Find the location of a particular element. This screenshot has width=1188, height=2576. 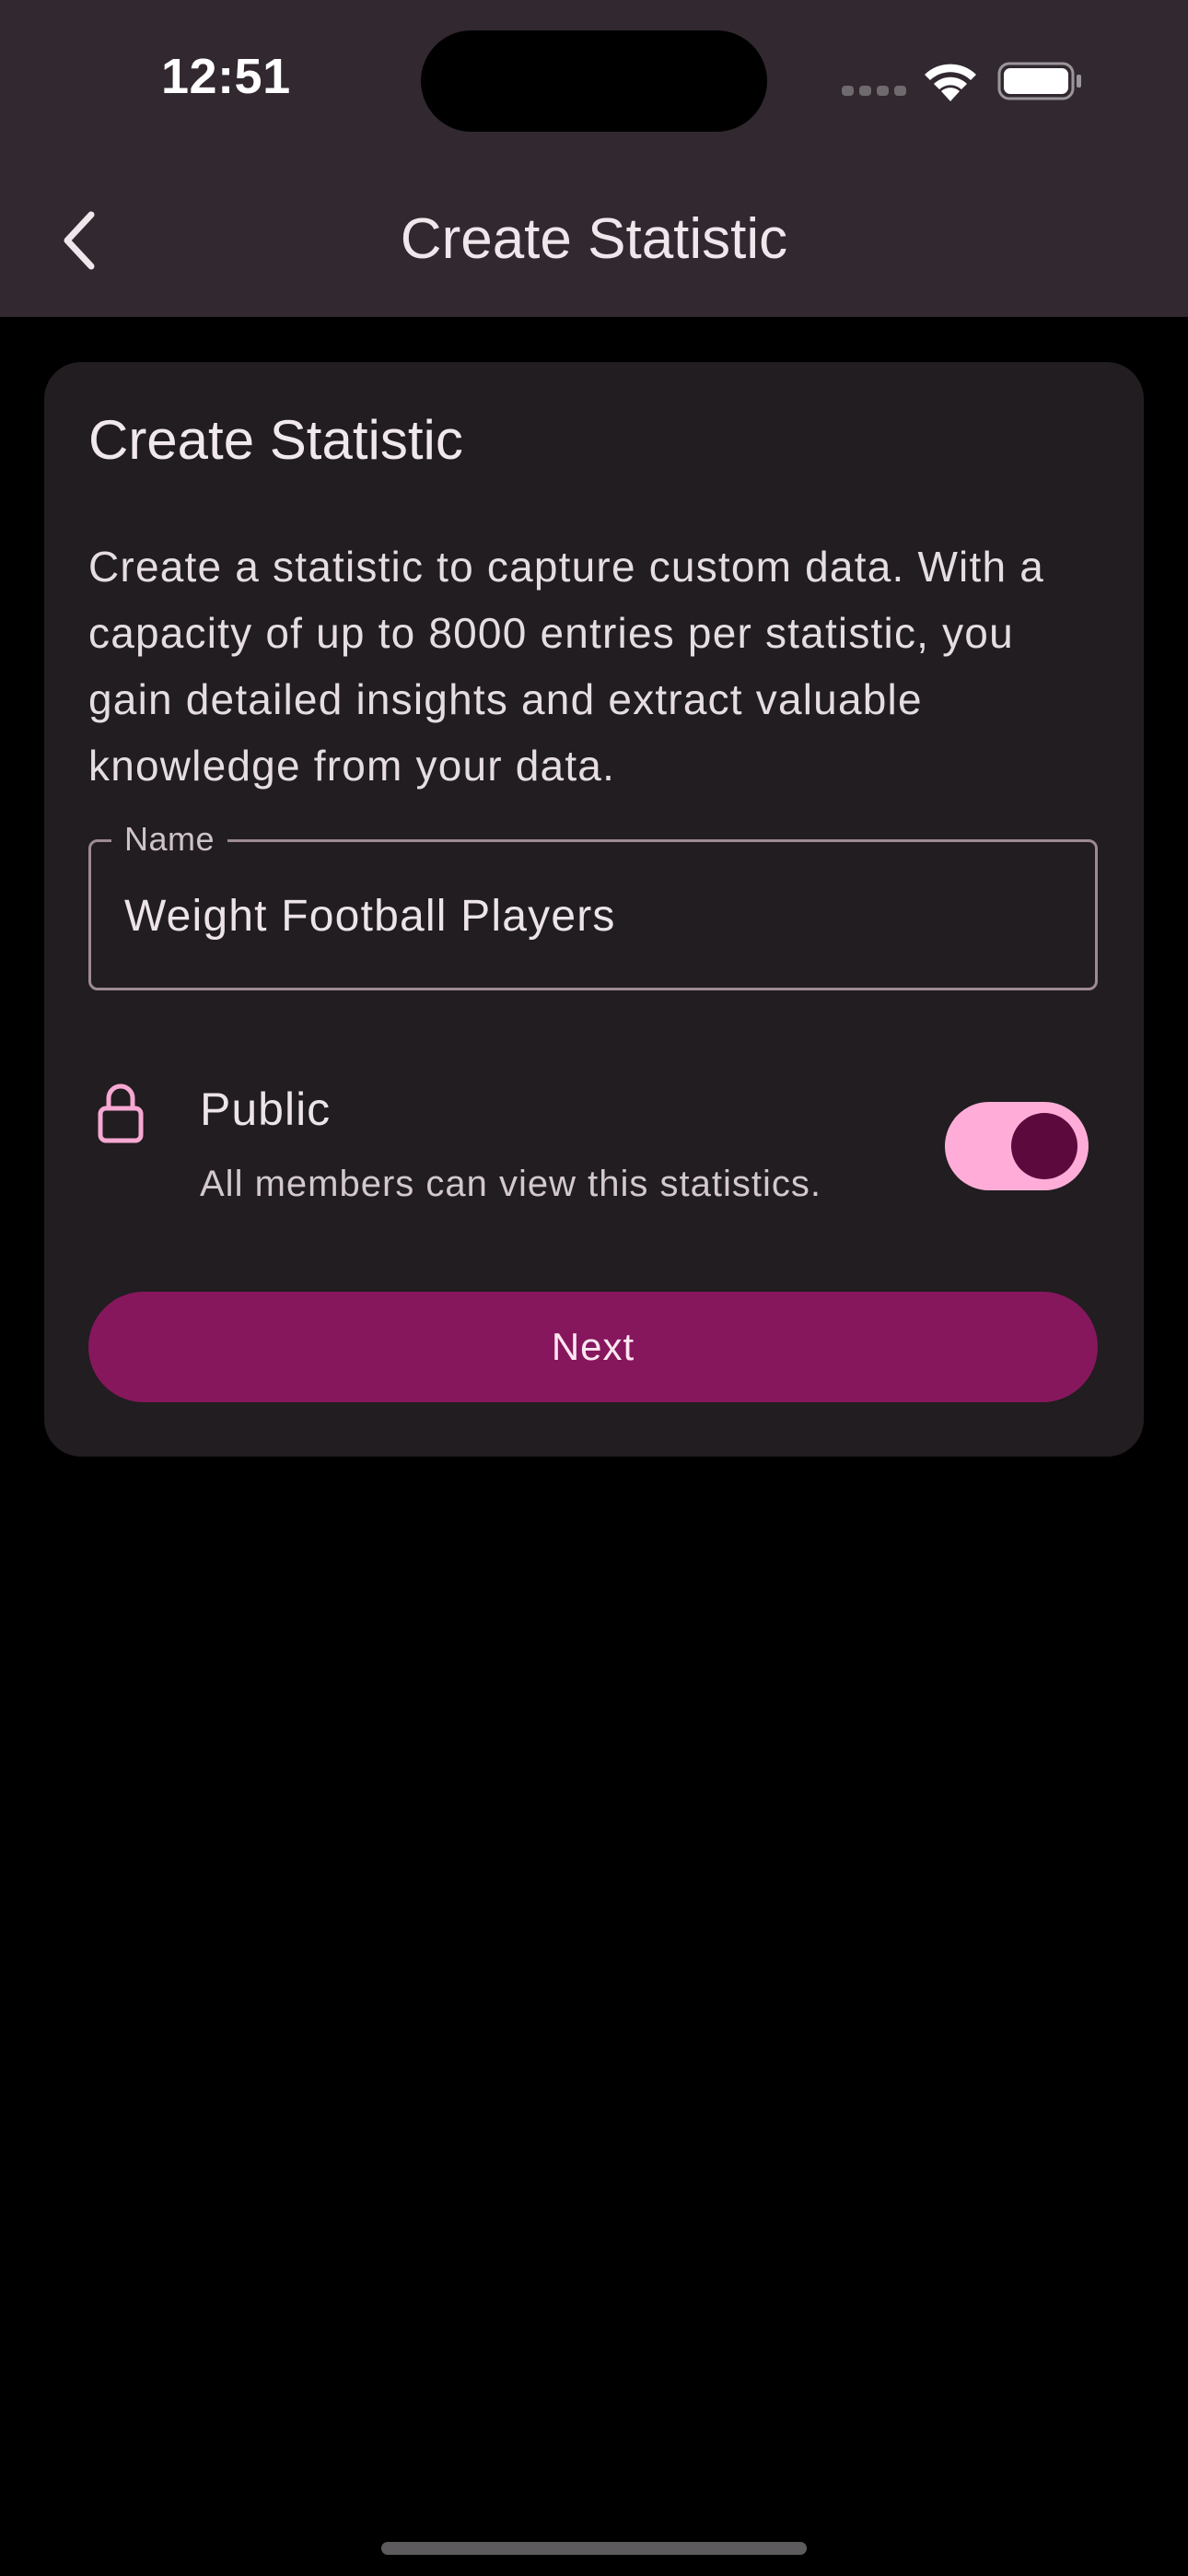

wifi-icon is located at coordinates (951, 82).